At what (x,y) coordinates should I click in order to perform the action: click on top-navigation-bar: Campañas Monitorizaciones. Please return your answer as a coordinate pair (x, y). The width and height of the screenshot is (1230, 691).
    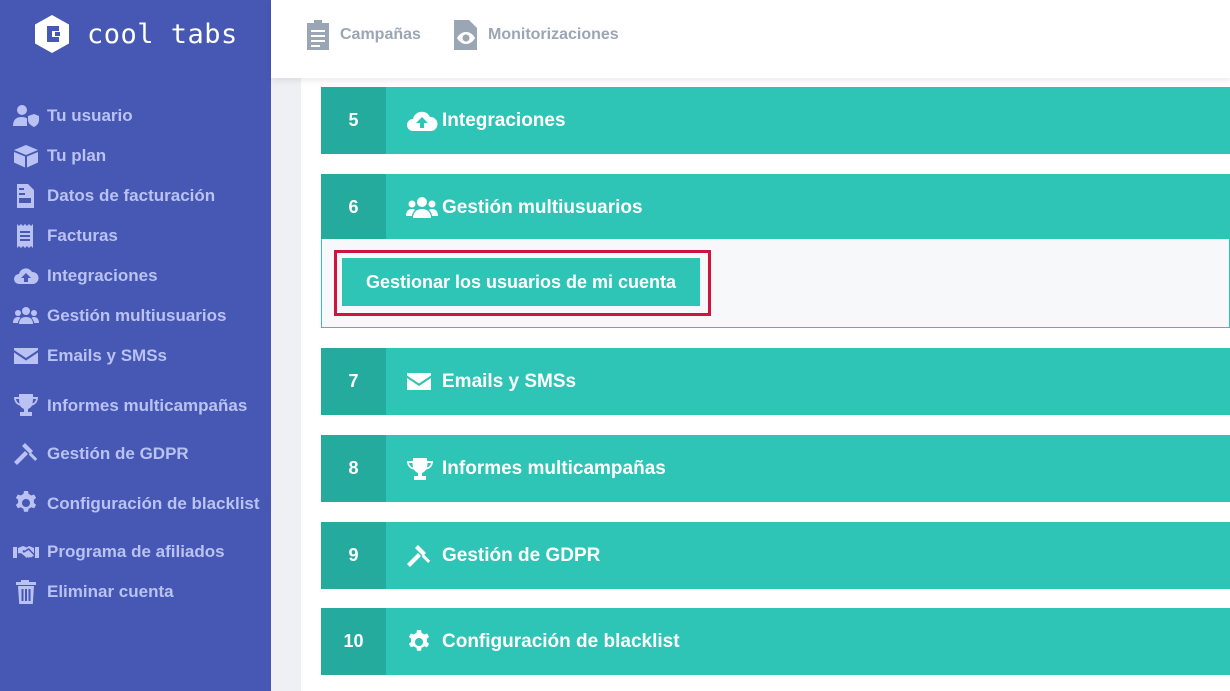
    Looking at the image, I should click on (750, 39).